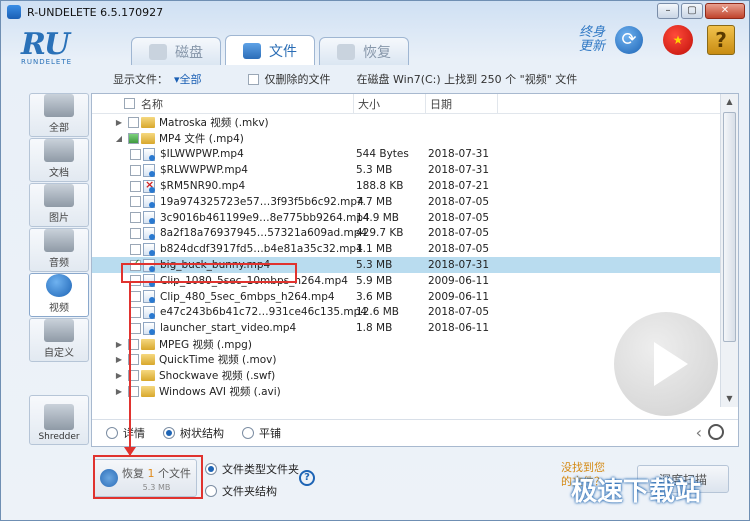 The height and width of the screenshot is (521, 750). What do you see at coordinates (248, 432) in the screenshot?
I see `flat-radio` at bounding box center [248, 432].